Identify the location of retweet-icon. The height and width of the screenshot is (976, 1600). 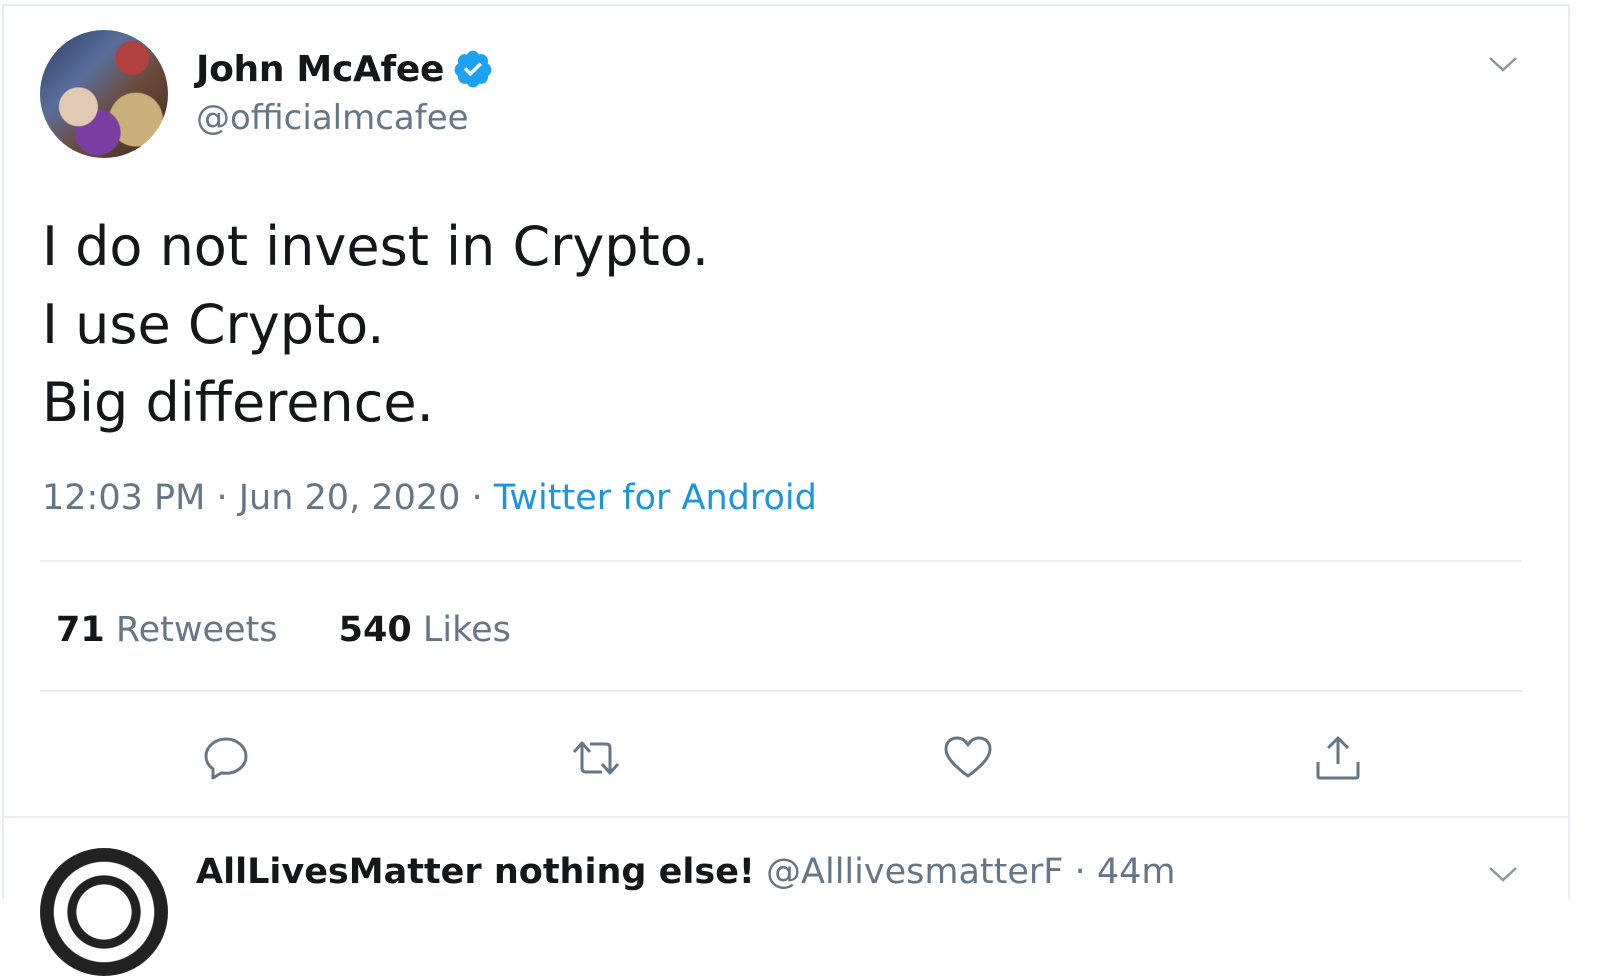
(596, 758).